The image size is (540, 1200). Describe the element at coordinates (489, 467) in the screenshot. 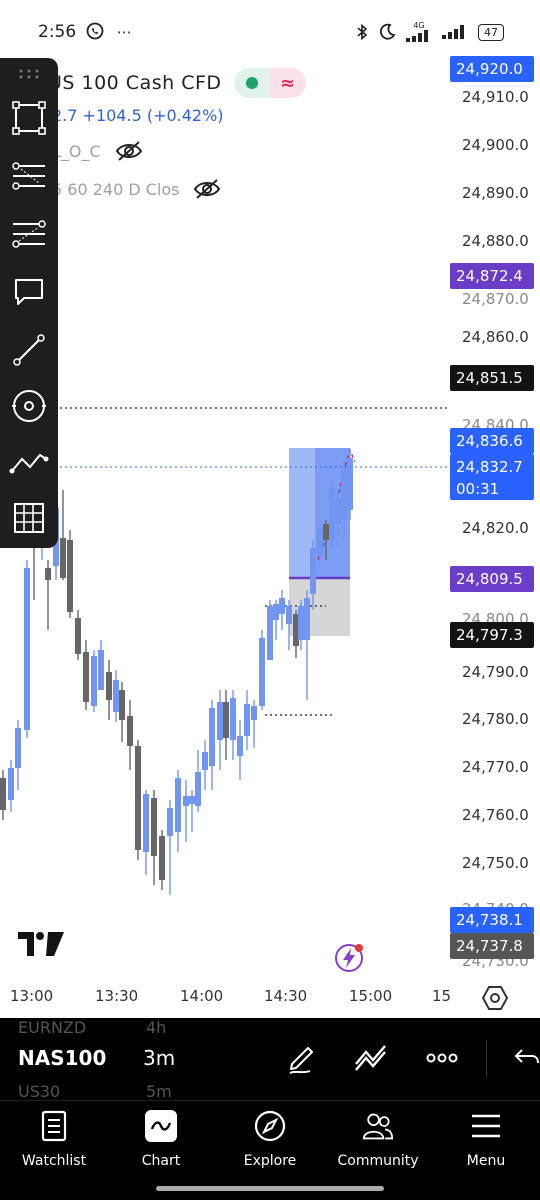

I see `last-price: 24,832.7` at that location.